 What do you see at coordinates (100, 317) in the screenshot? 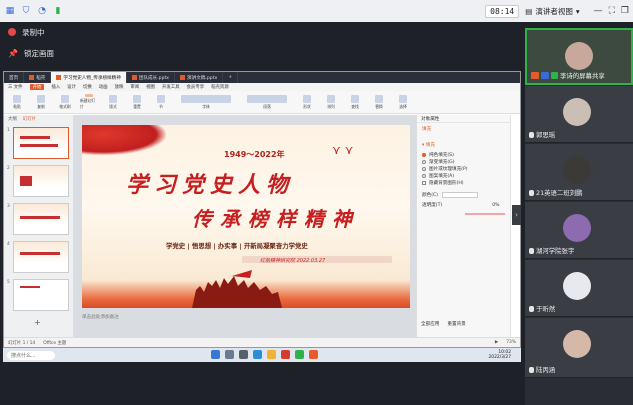
I see `notes-placeholder: 单击此处添加备注` at bounding box center [100, 317].